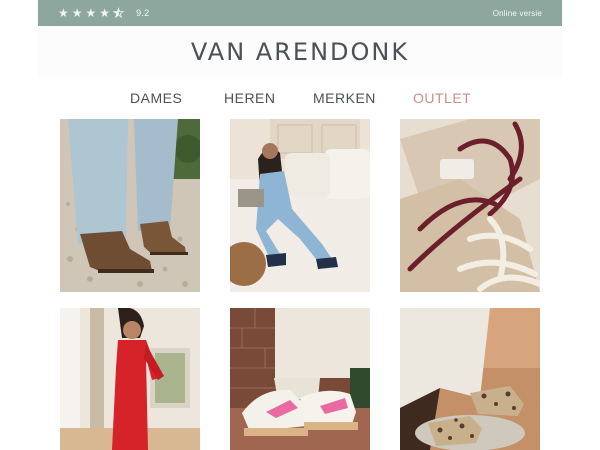 Image resolution: width=600 pixels, height=450 pixels. Describe the element at coordinates (143, 13) in the screenshot. I see `rating-score: 9.2` at that location.